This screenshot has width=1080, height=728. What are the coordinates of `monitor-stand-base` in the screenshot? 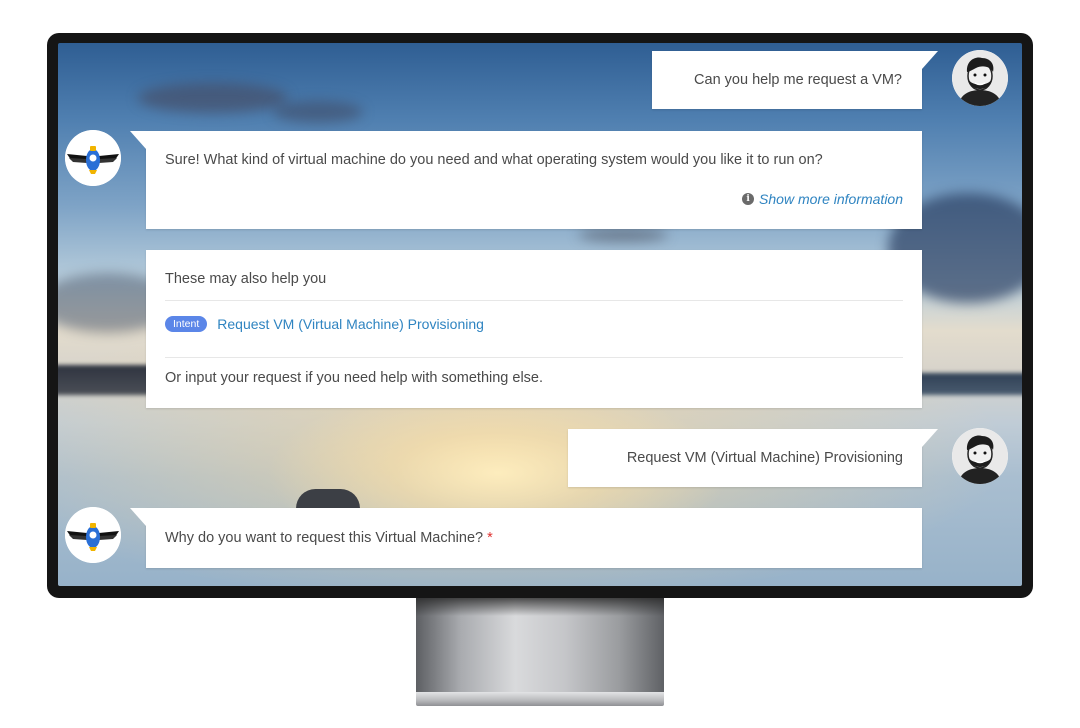 It's located at (540, 699).